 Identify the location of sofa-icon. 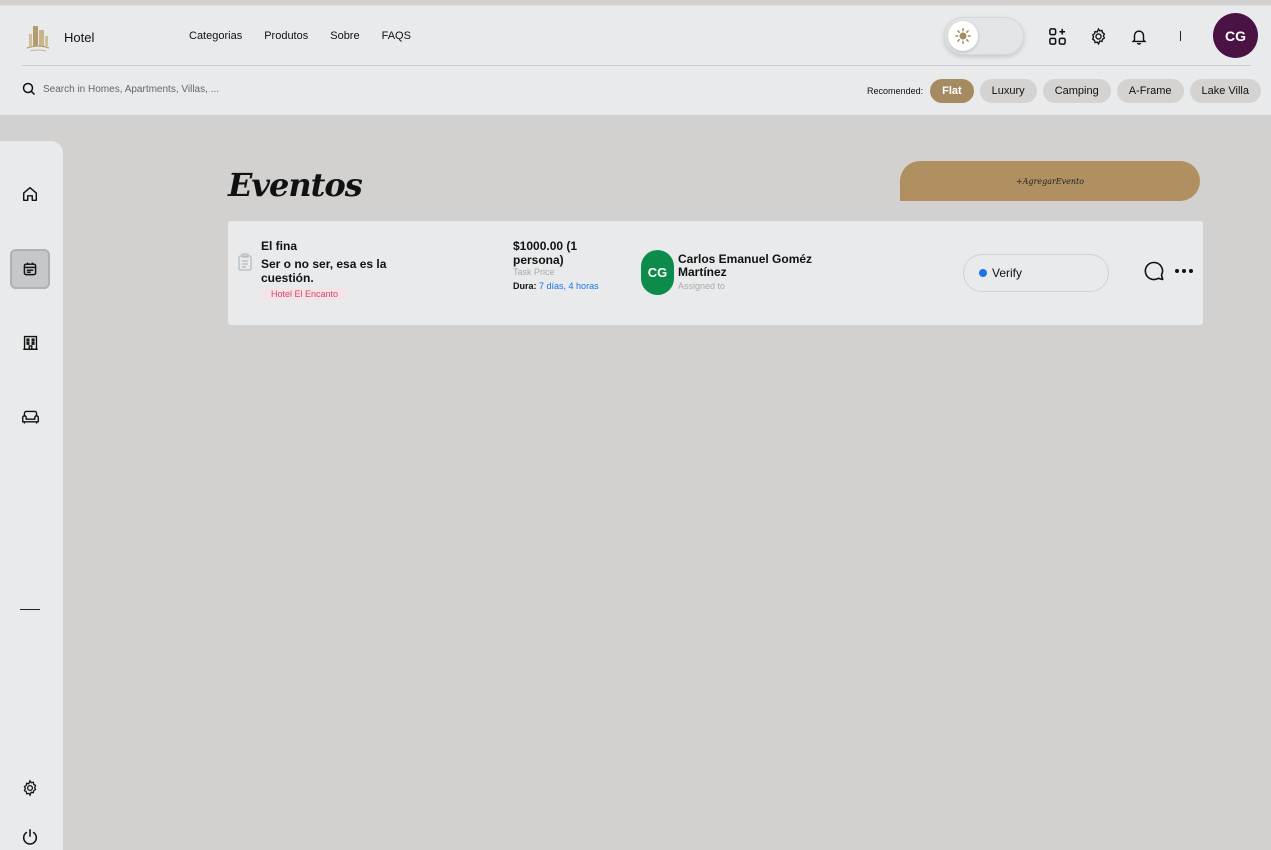
(30, 417).